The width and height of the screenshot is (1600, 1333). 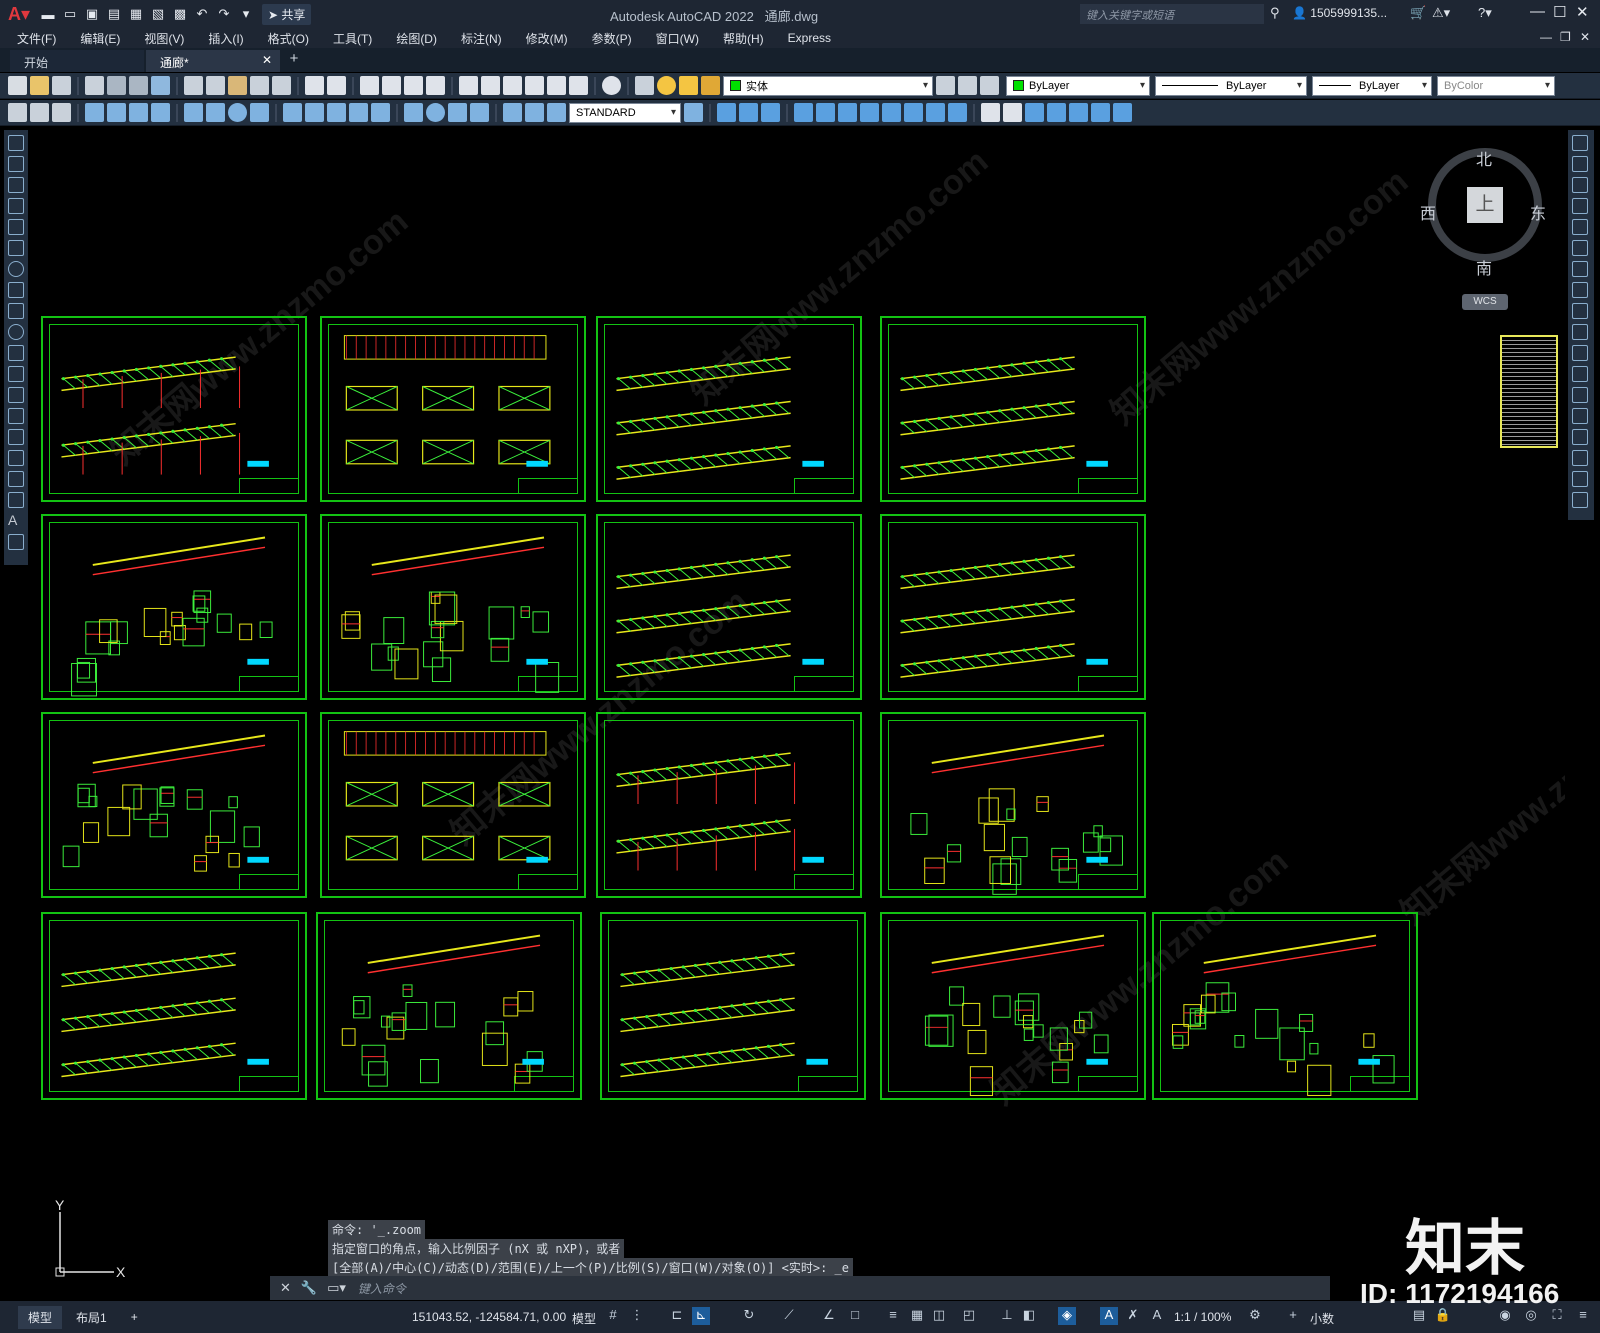 I want to click on new-tab-icon: +, so click(x=294, y=61).